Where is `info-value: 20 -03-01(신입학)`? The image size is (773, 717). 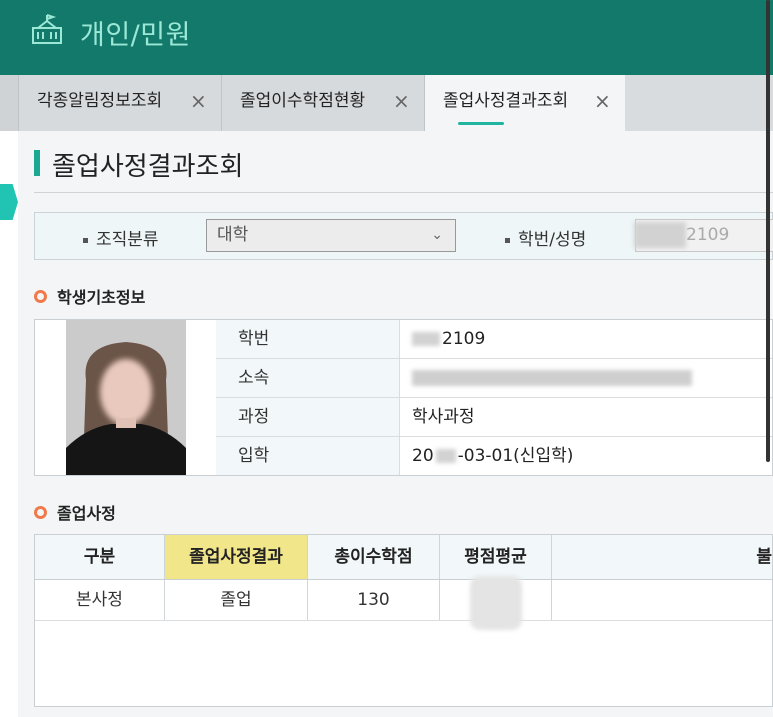 info-value: 20 -03-01(신입학) is located at coordinates (492, 456).